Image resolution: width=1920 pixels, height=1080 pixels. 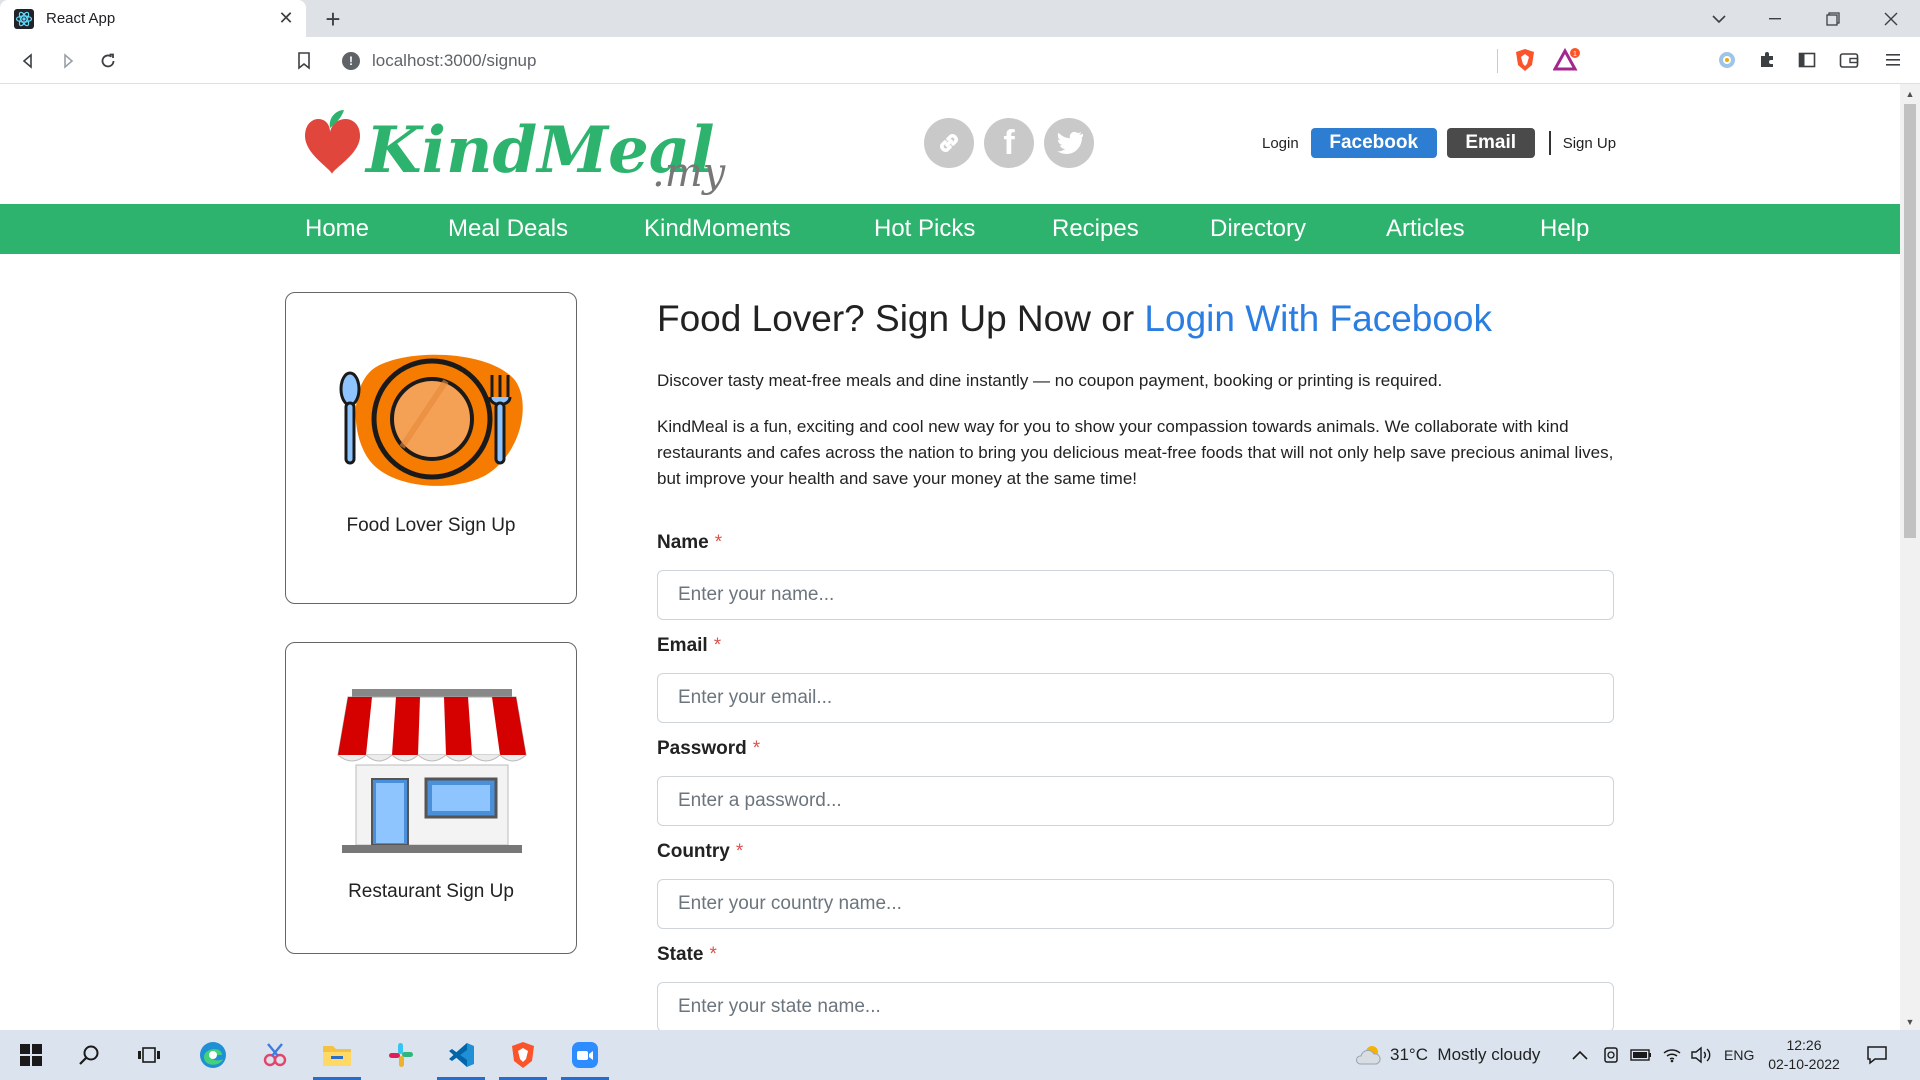 What do you see at coordinates (1373, 143) in the screenshot?
I see `facebook-login-button: Facebook` at bounding box center [1373, 143].